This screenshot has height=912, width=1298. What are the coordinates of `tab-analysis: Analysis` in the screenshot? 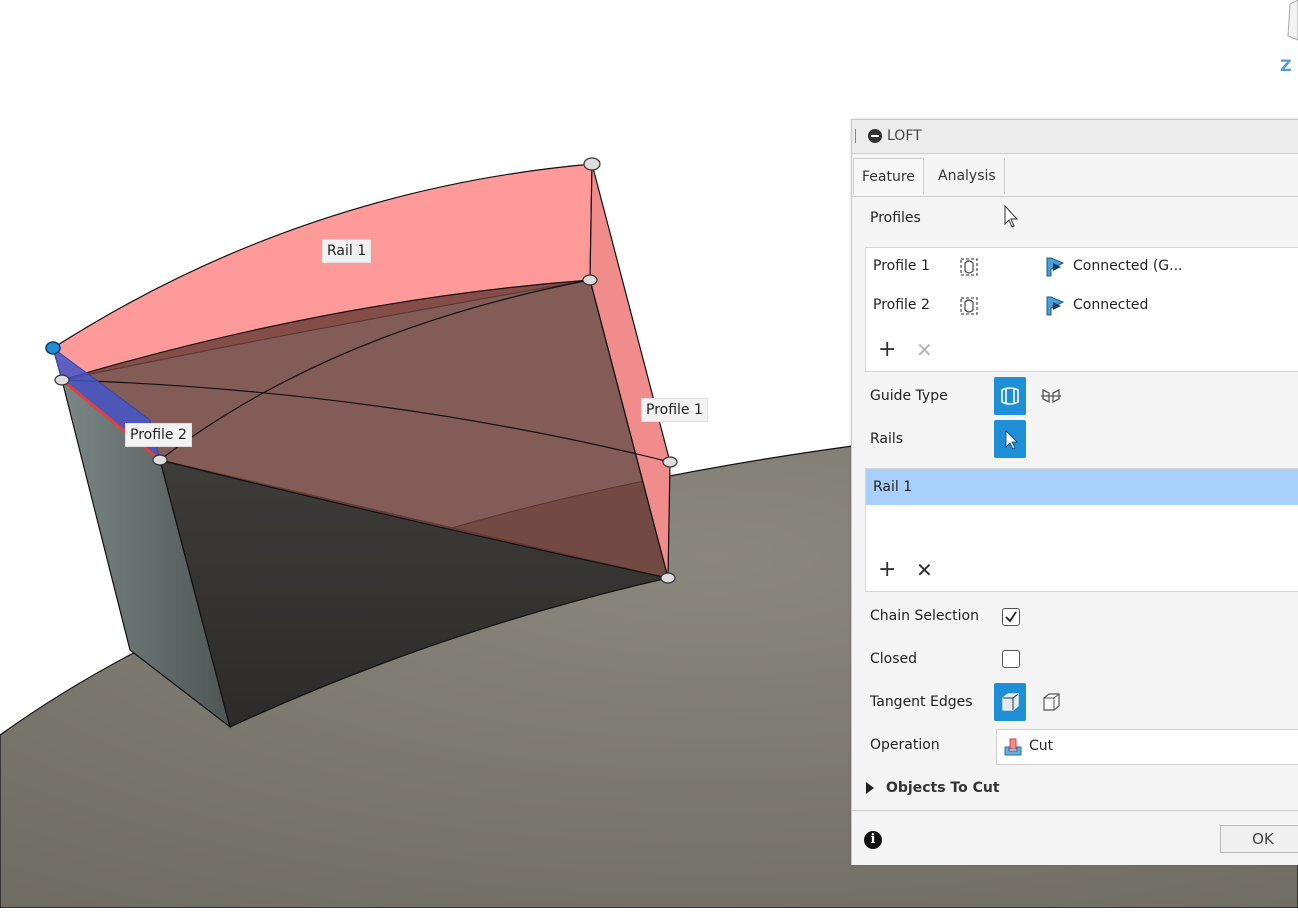 It's located at (967, 176).